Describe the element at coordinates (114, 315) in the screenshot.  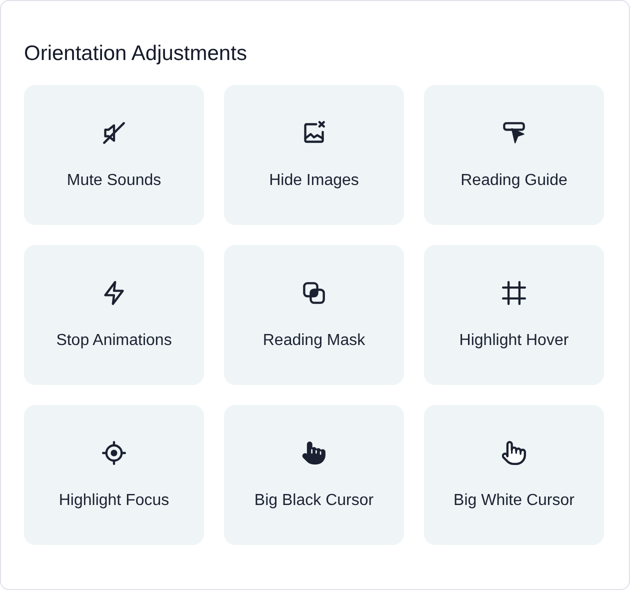
I see `option-tile: Stop Animations` at that location.